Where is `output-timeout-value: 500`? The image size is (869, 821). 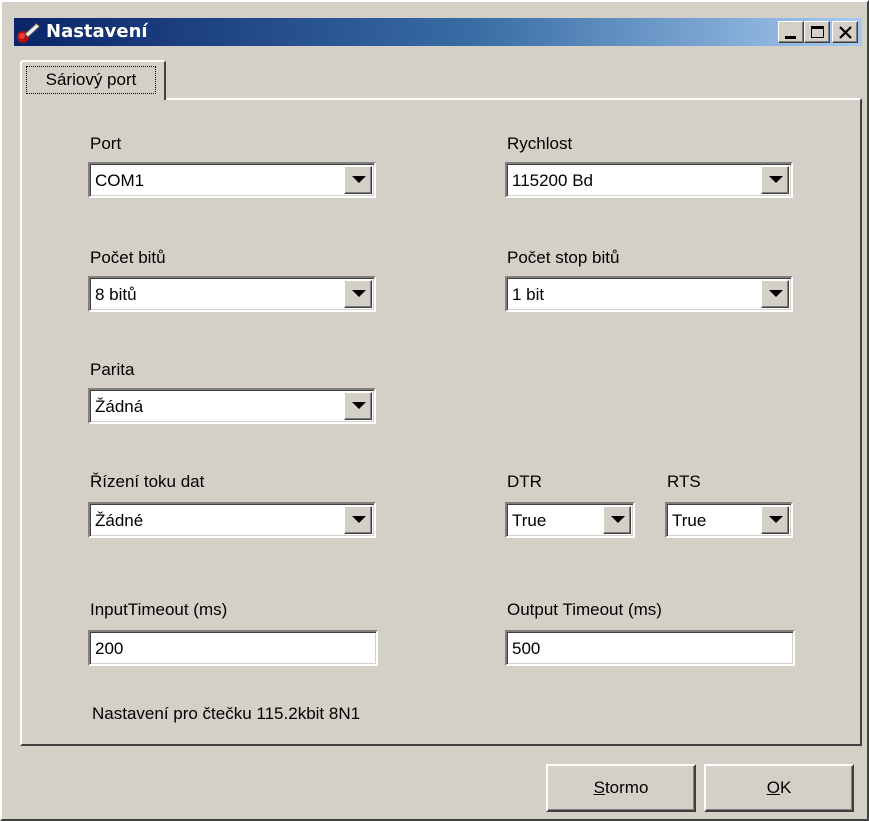
output-timeout-value: 500 is located at coordinates (526, 648).